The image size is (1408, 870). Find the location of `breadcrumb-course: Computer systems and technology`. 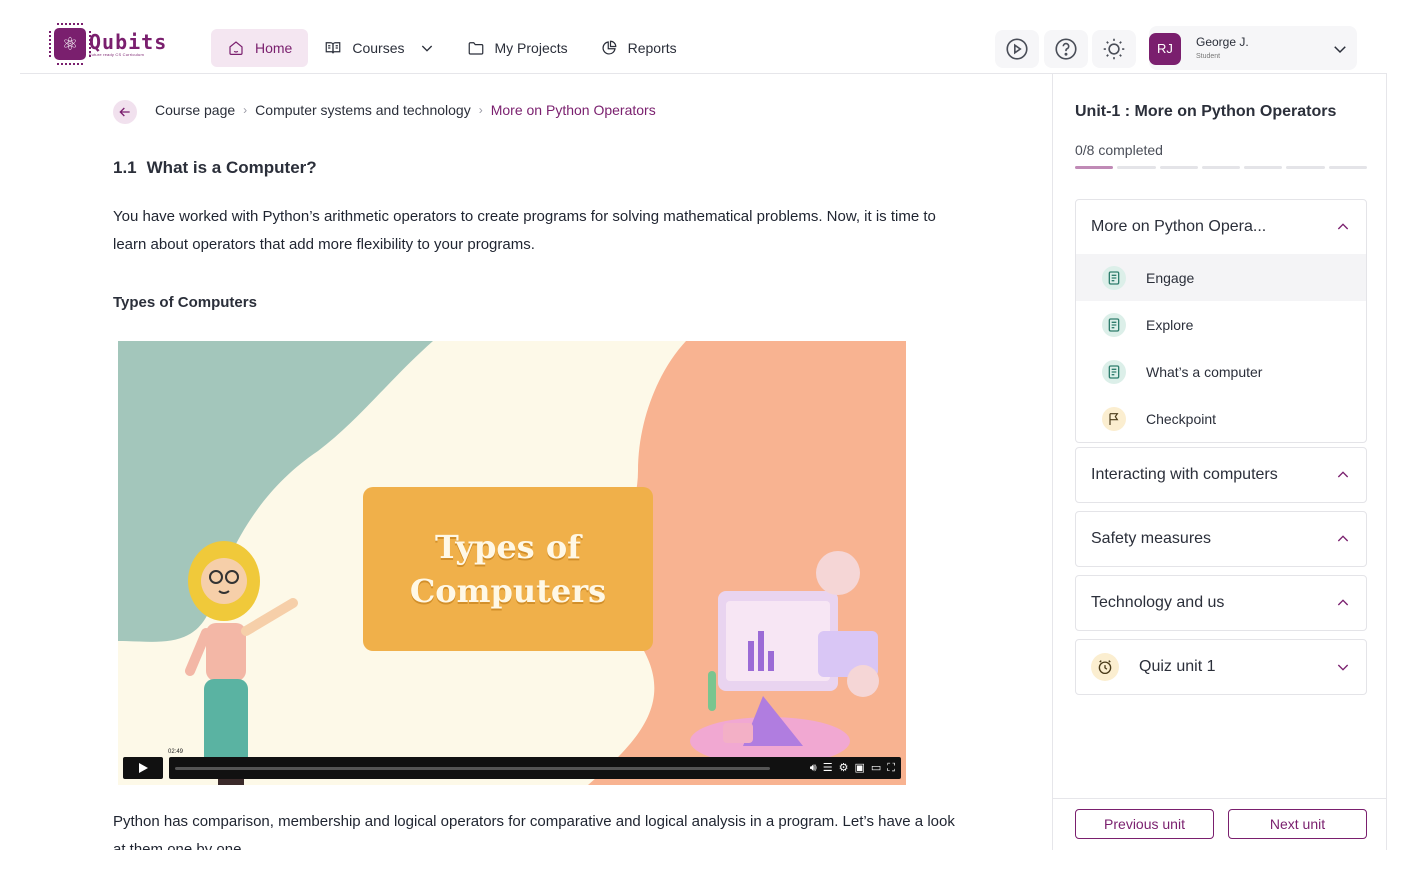

breadcrumb-course: Computer systems and technology is located at coordinates (363, 110).